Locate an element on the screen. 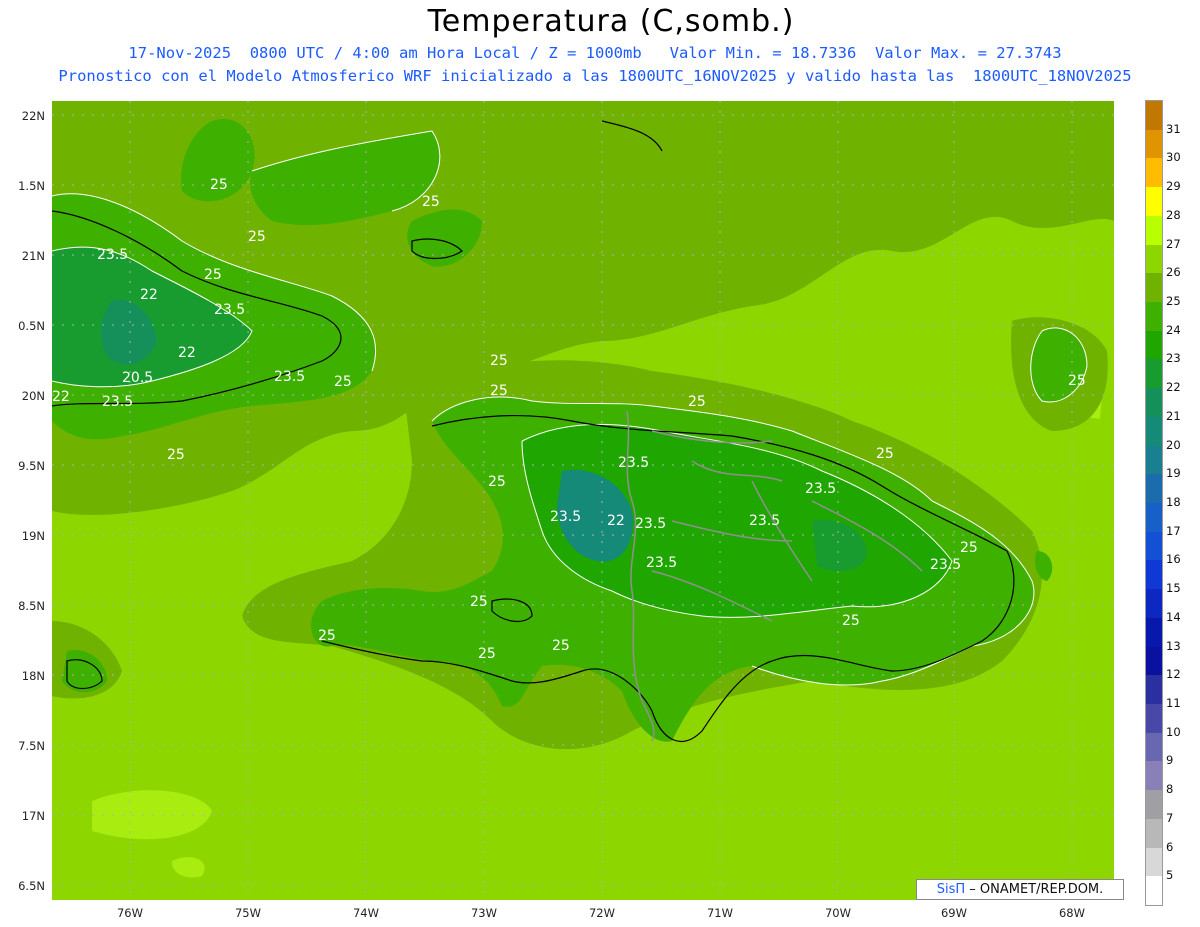  legend-label: 21 is located at coordinates (1173, 415).